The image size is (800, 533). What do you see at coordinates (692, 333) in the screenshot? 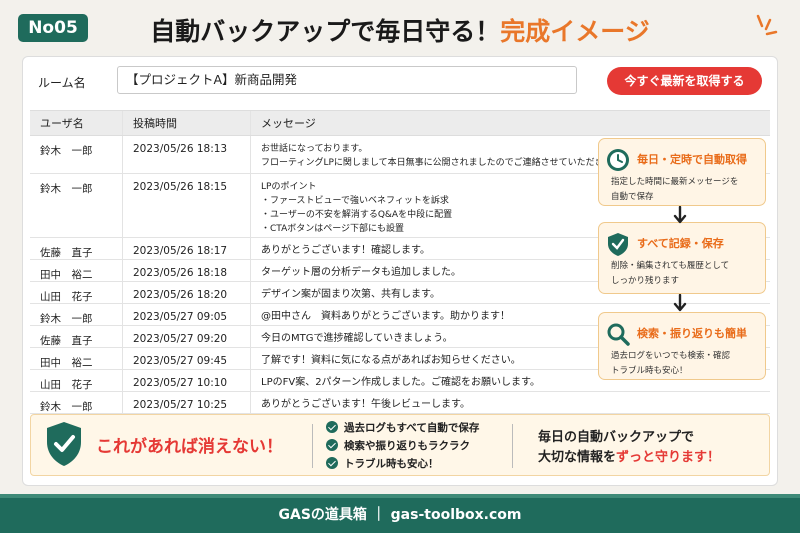
I see `feature-title: 検索・振り返りも簡単` at bounding box center [692, 333].